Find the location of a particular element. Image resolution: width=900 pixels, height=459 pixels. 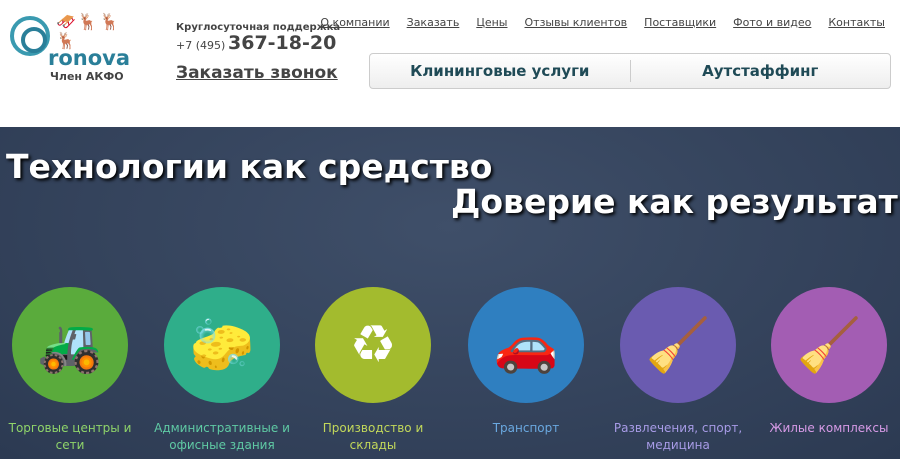

nav-reviews: Отзывы клиентов is located at coordinates (576, 22).